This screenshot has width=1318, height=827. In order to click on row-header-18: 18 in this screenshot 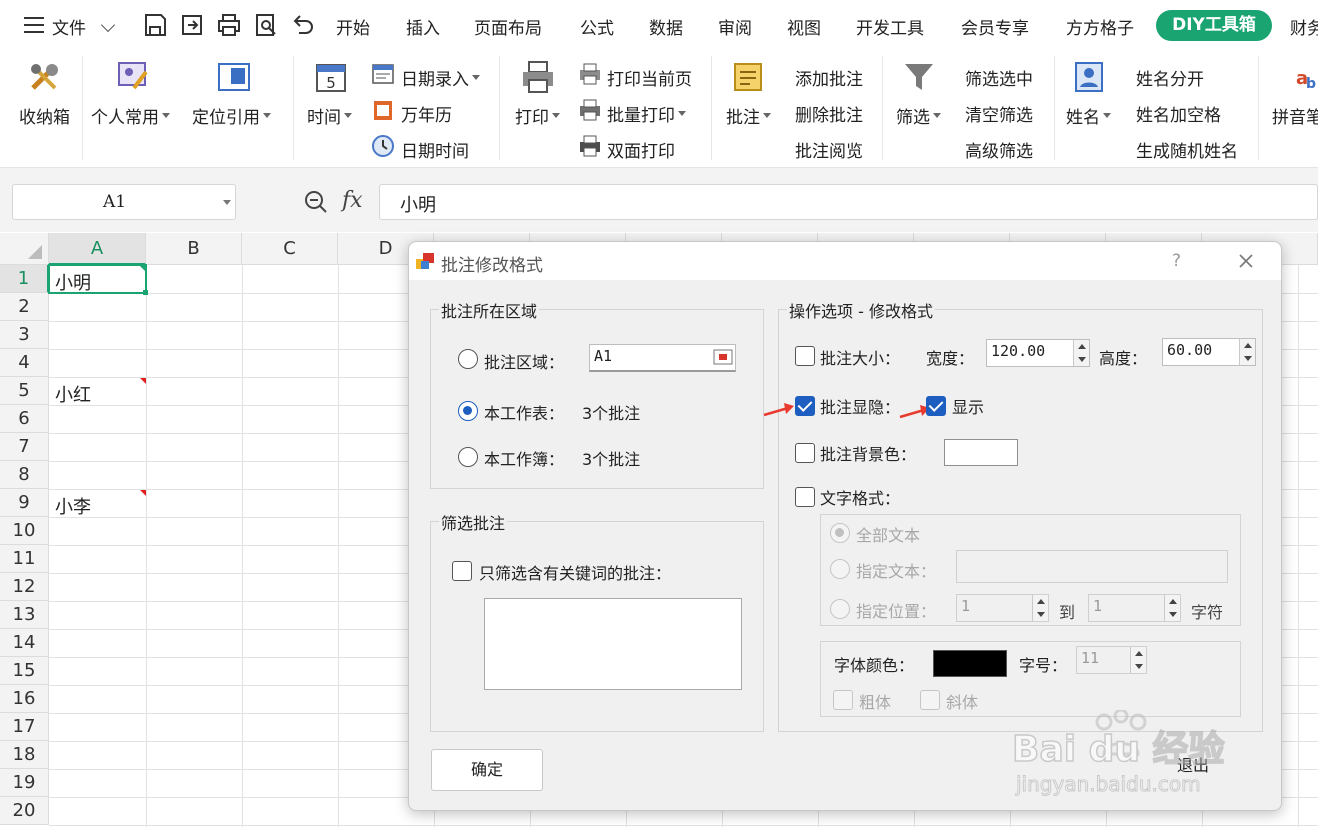, I will do `click(24, 755)`.